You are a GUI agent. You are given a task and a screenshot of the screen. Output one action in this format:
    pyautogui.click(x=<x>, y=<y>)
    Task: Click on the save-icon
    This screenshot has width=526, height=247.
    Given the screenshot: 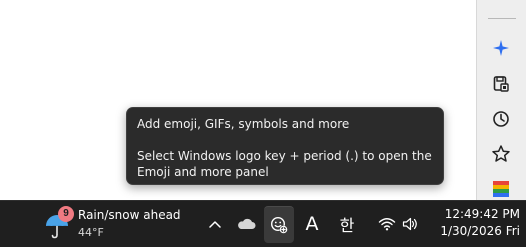 What is the action you would take?
    pyautogui.click(x=501, y=84)
    